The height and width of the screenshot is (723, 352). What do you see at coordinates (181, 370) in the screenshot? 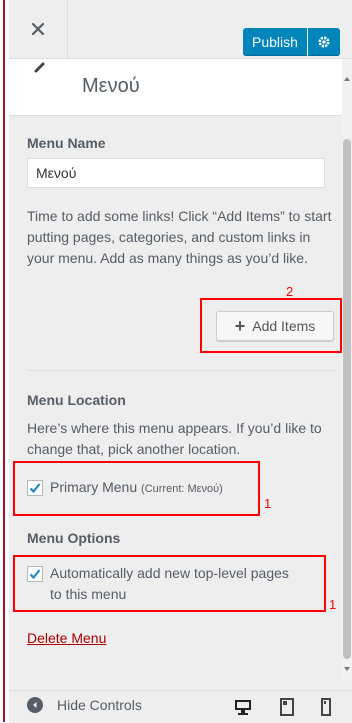
I see `section-divider` at bounding box center [181, 370].